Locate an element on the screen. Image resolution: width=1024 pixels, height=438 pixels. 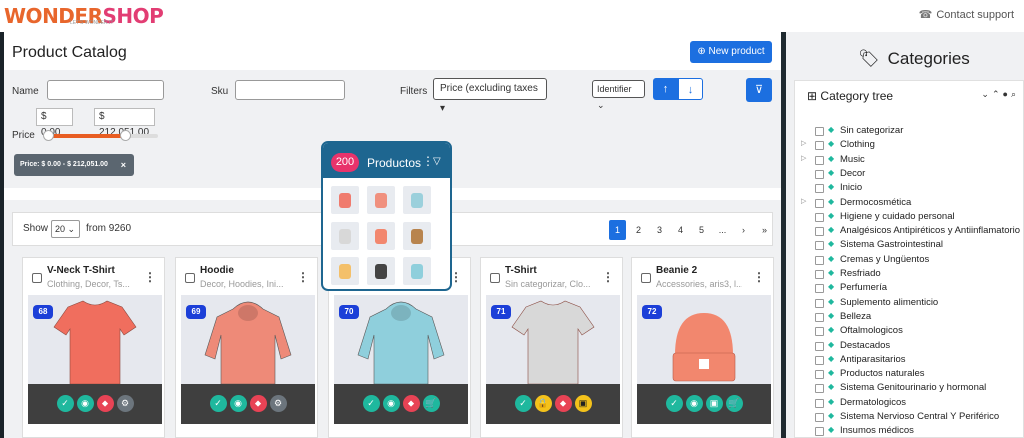
tree-item: ▷ ◆ Clothing is located at coordinates (909, 146).